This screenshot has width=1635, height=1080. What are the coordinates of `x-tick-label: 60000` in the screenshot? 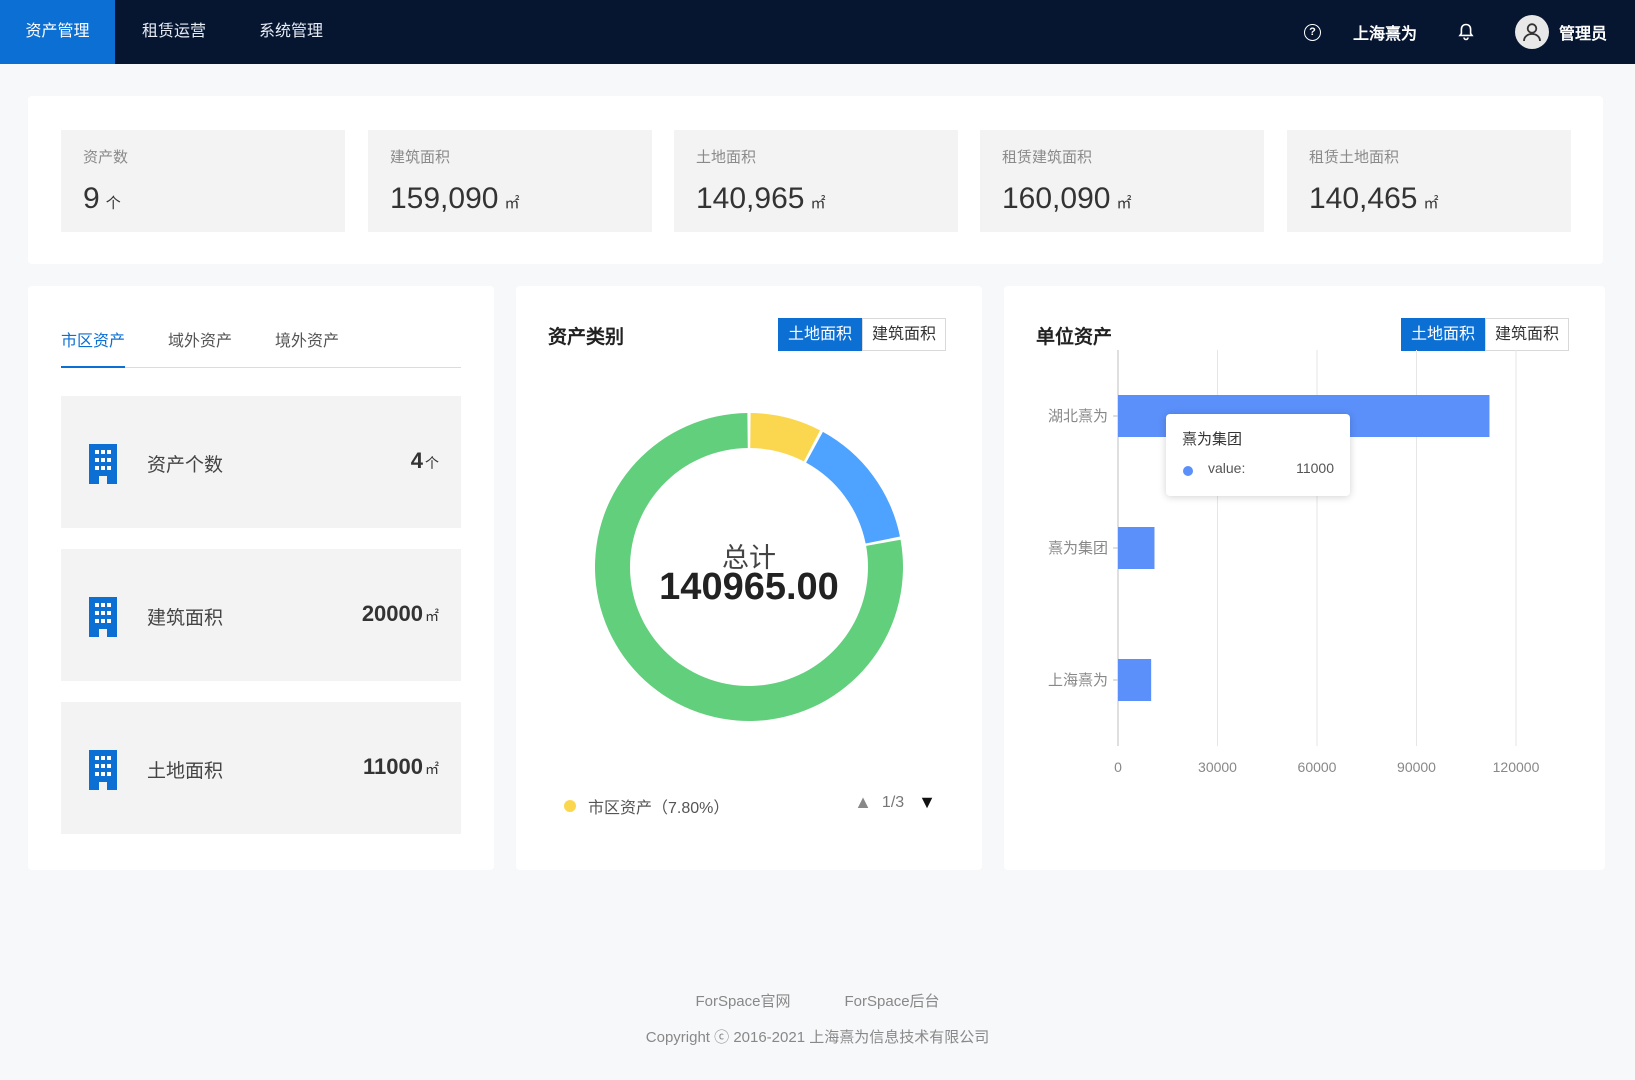 It's located at (1317, 767).